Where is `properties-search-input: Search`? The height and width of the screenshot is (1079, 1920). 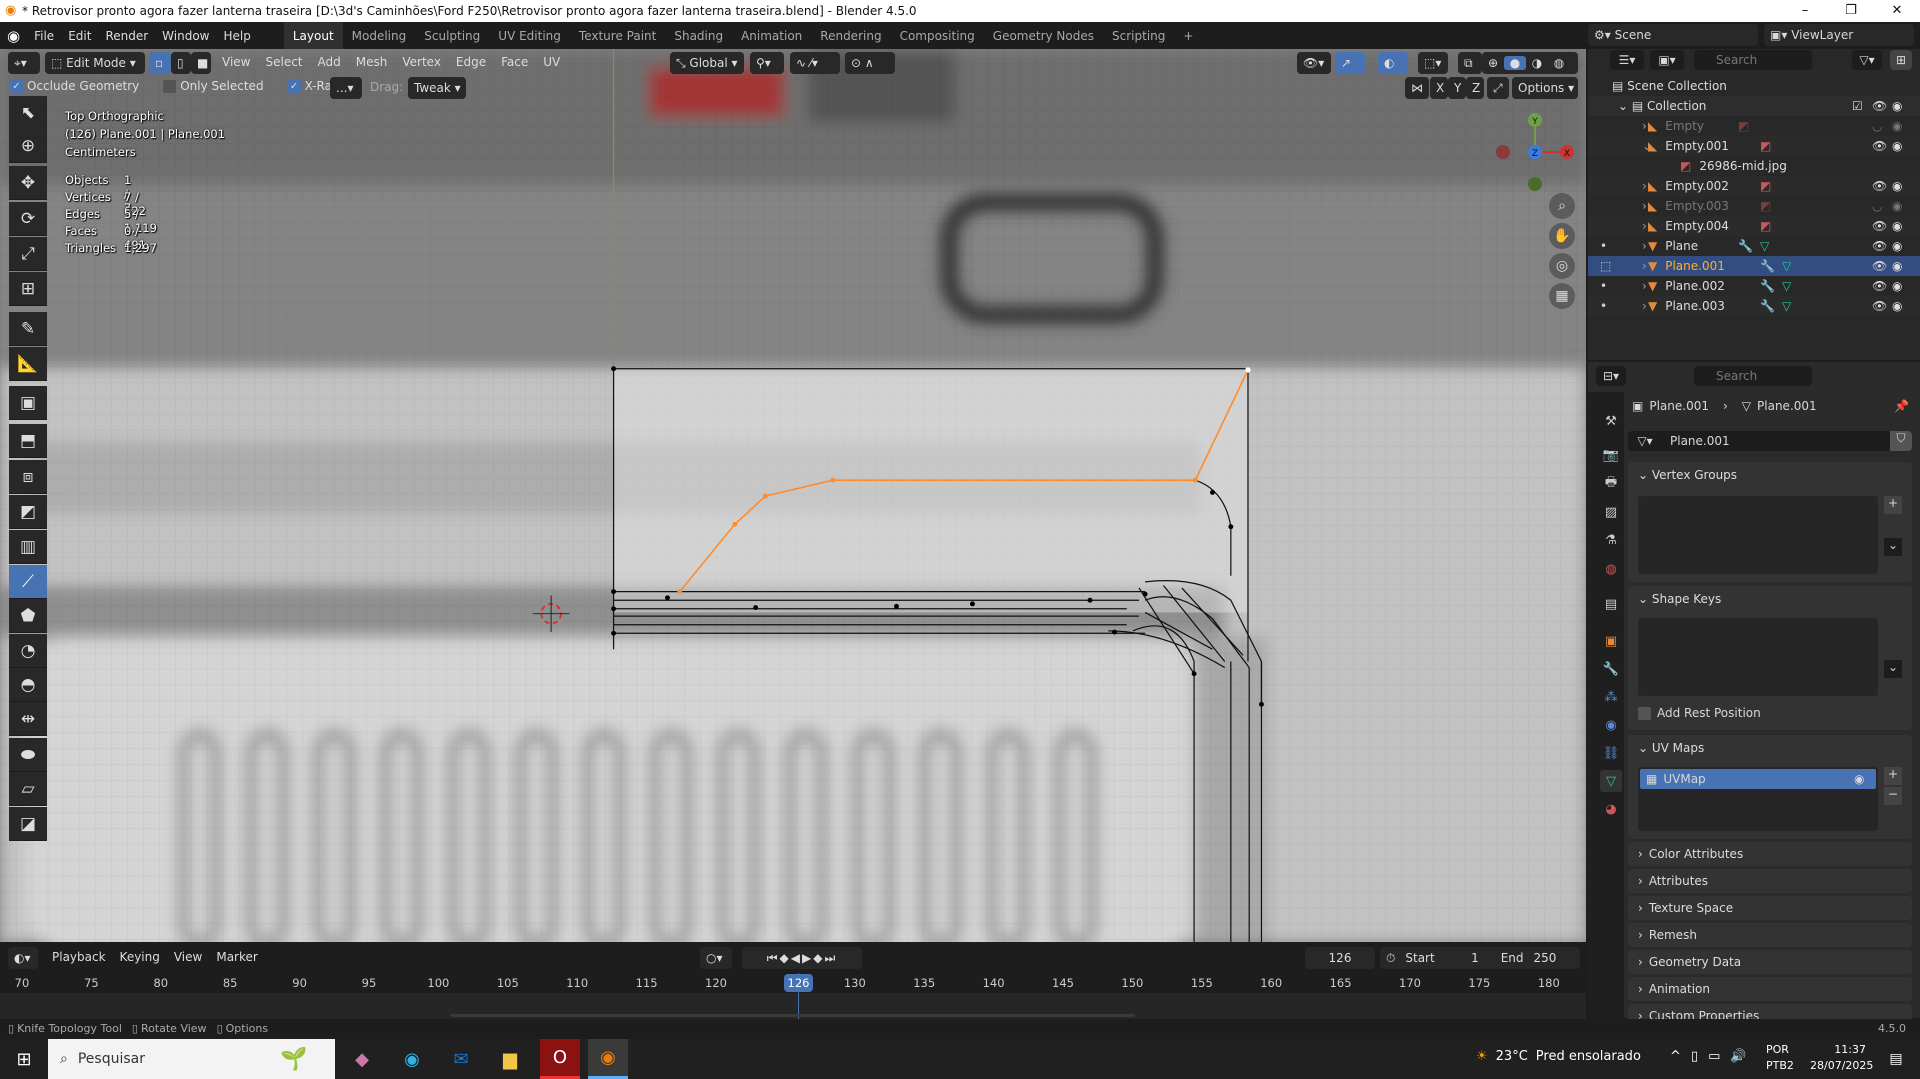 properties-search-input: Search is located at coordinates (1753, 376).